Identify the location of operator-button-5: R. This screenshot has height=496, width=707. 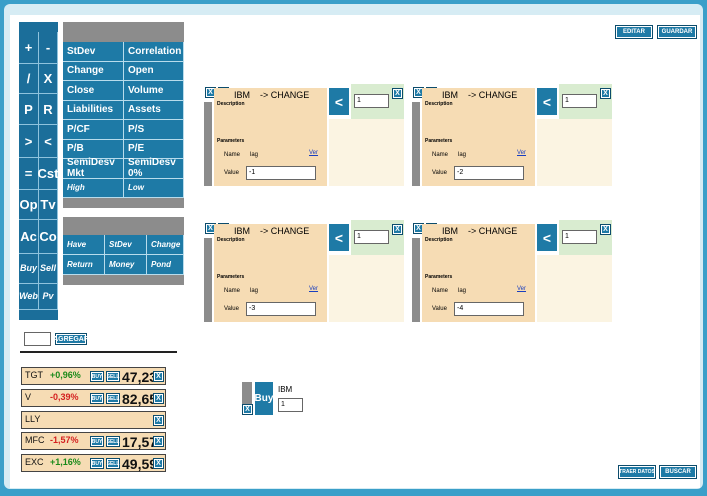
(48, 109).